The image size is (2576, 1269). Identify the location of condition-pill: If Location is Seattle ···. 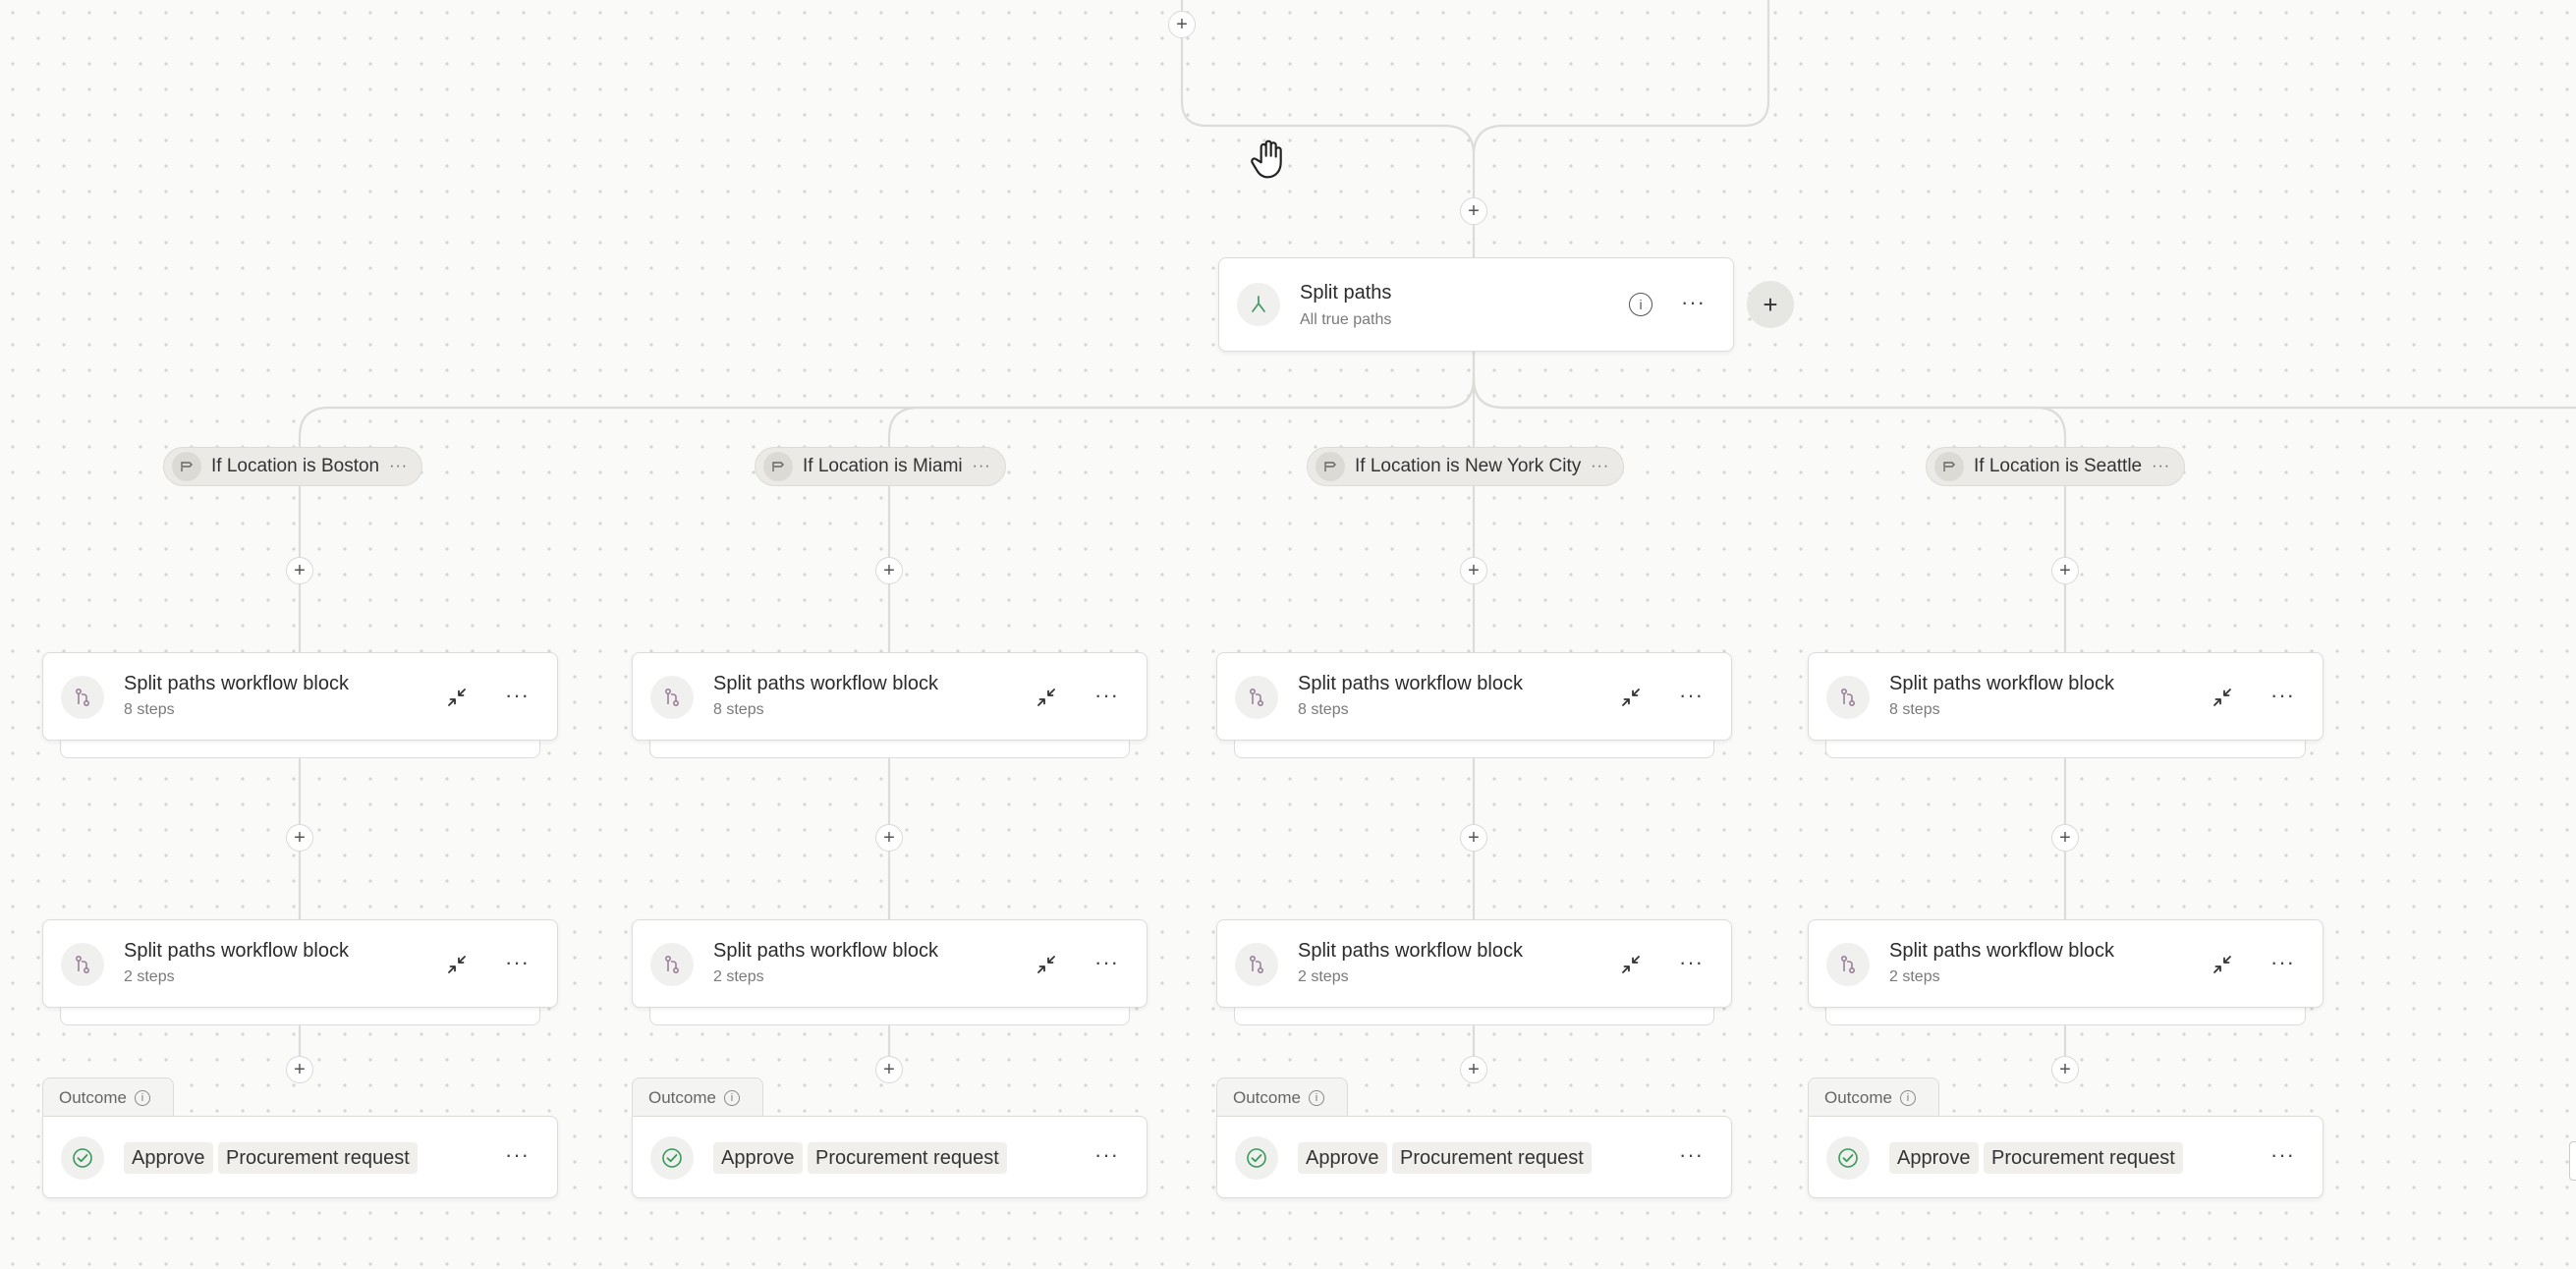
(2056, 466).